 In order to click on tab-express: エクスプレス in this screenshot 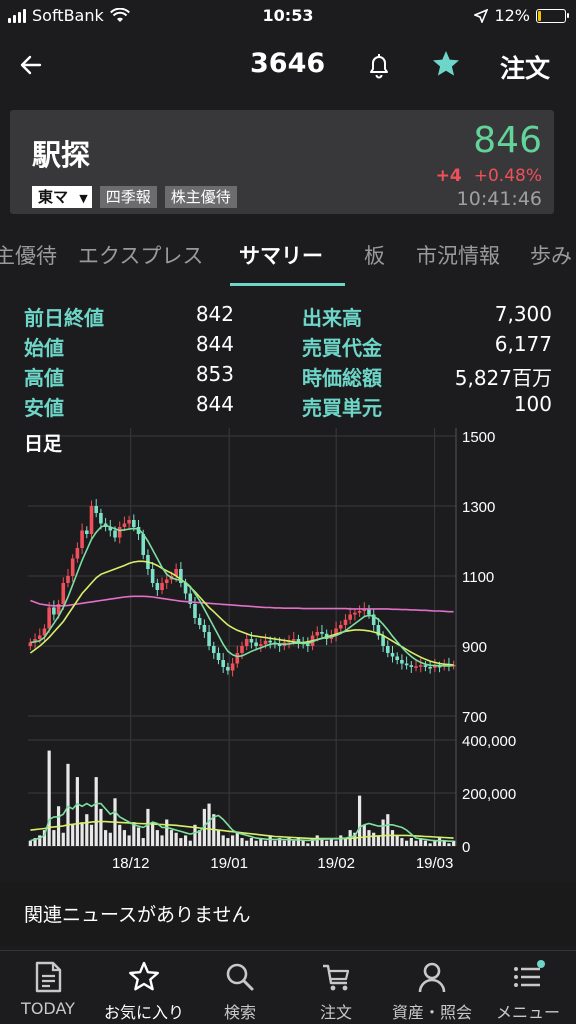, I will do `click(140, 255)`.